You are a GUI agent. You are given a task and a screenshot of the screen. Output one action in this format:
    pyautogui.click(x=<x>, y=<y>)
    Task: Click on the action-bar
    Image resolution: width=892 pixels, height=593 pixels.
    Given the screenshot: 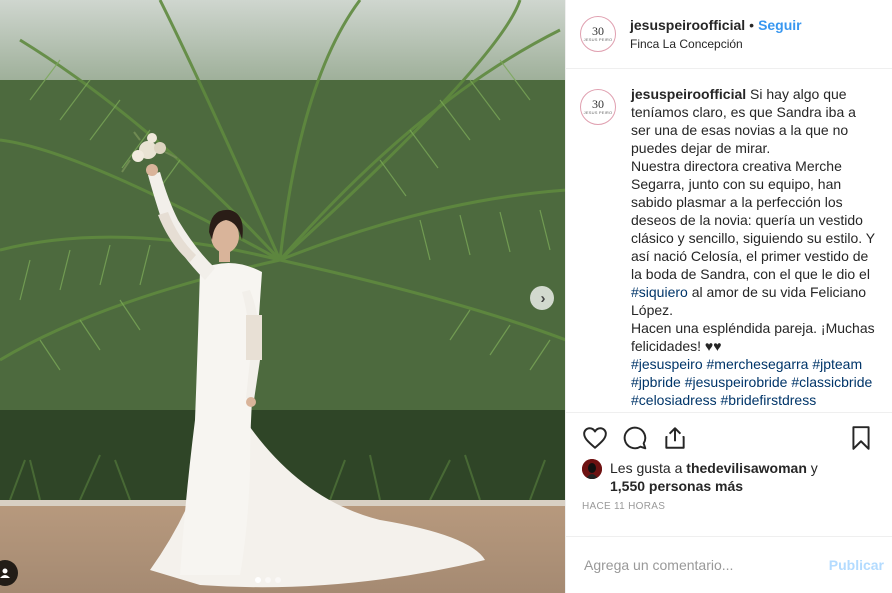 What is the action you would take?
    pyautogui.click(x=729, y=433)
    